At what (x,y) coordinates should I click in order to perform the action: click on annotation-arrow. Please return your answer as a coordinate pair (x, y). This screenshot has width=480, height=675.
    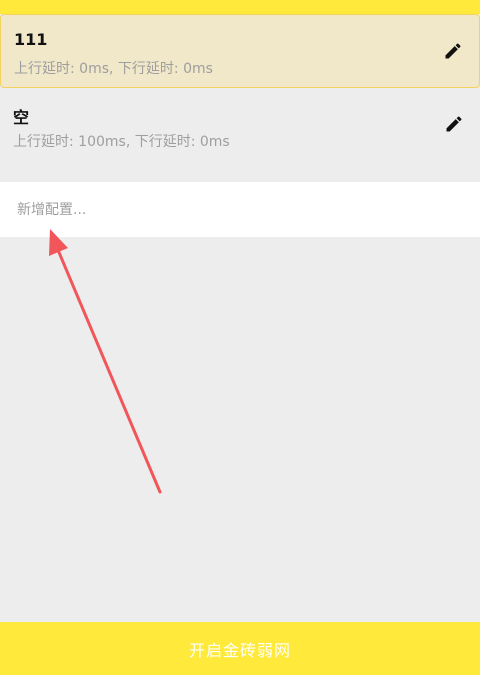
    Looking at the image, I should click on (105, 361).